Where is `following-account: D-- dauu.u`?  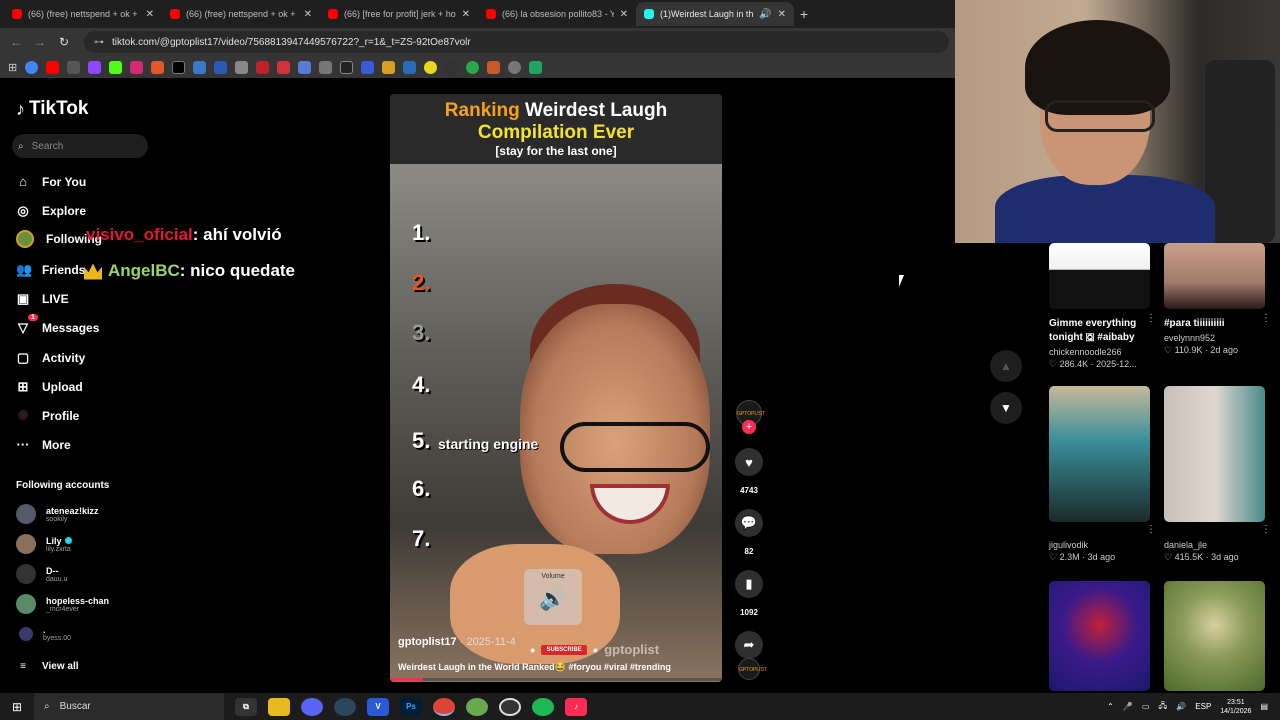 following-account: D-- dauu.u is located at coordinates (41, 574).